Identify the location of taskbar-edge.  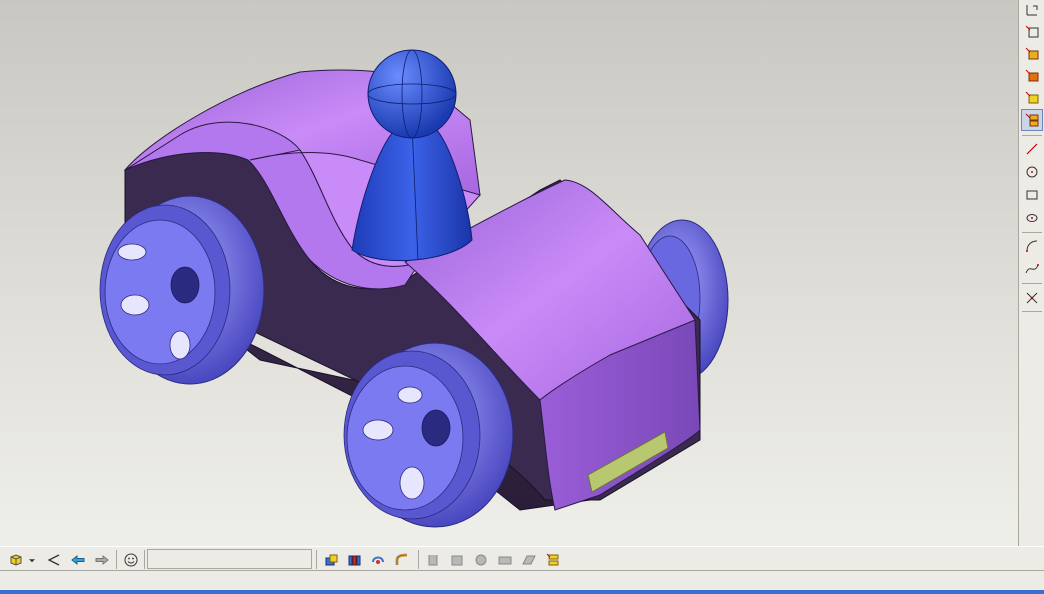
(522, 592).